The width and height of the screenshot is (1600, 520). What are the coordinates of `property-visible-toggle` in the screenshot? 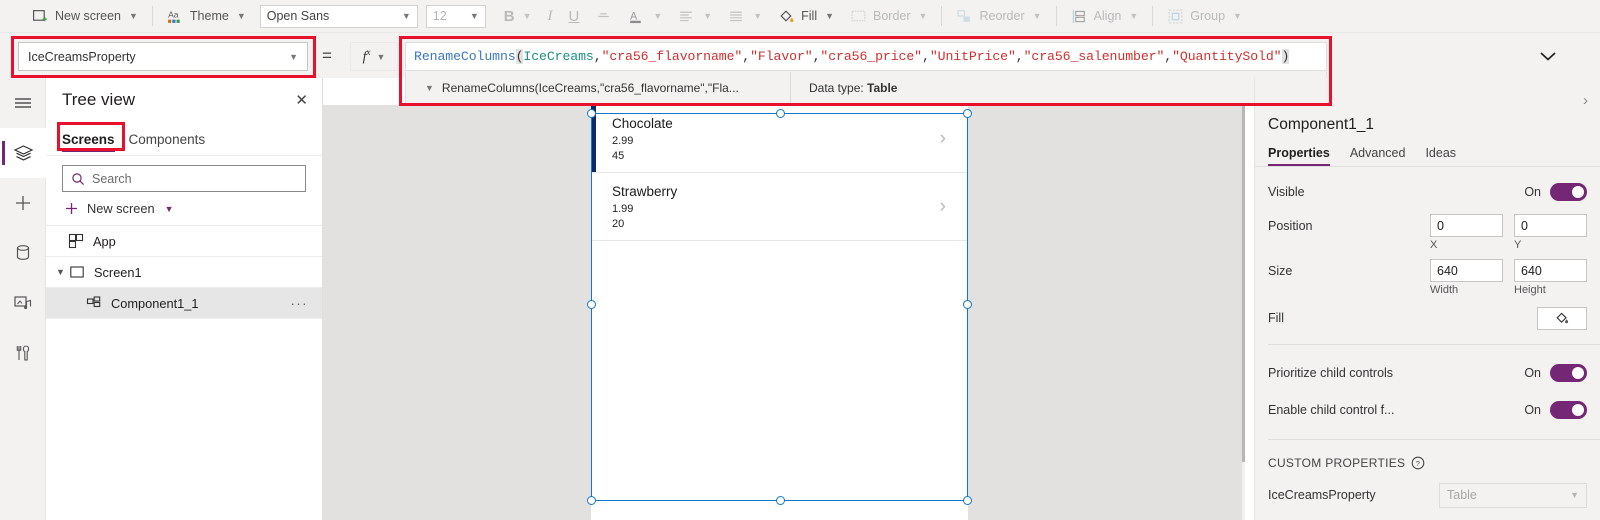 It's located at (1568, 191).